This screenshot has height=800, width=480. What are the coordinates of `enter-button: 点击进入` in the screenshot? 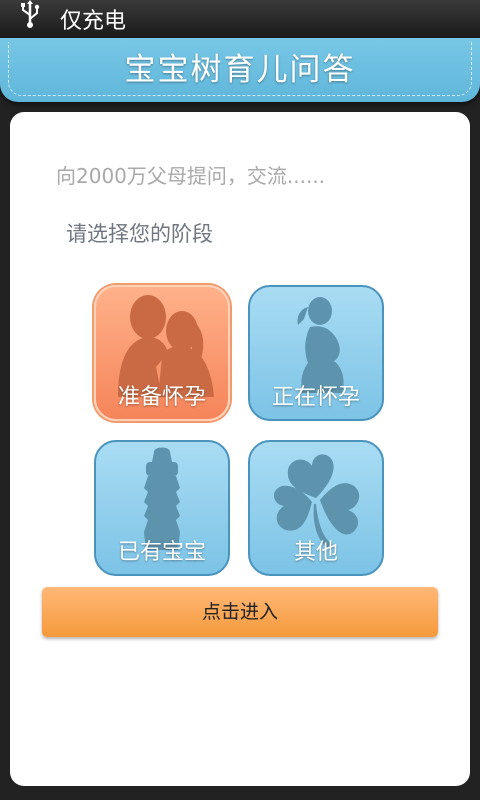 It's located at (240, 612).